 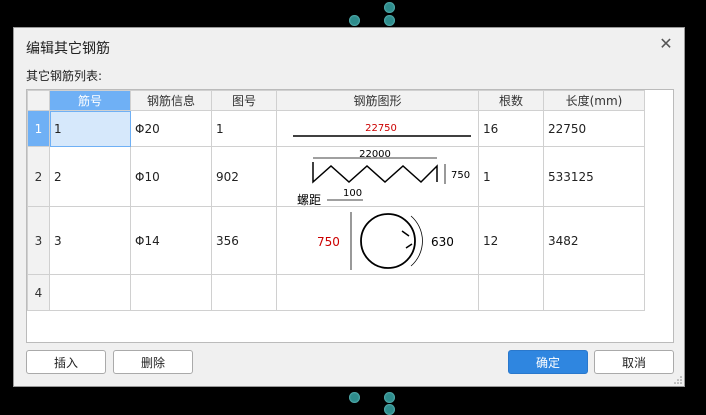 I want to click on cell-info: Φ10, so click(x=171, y=176).